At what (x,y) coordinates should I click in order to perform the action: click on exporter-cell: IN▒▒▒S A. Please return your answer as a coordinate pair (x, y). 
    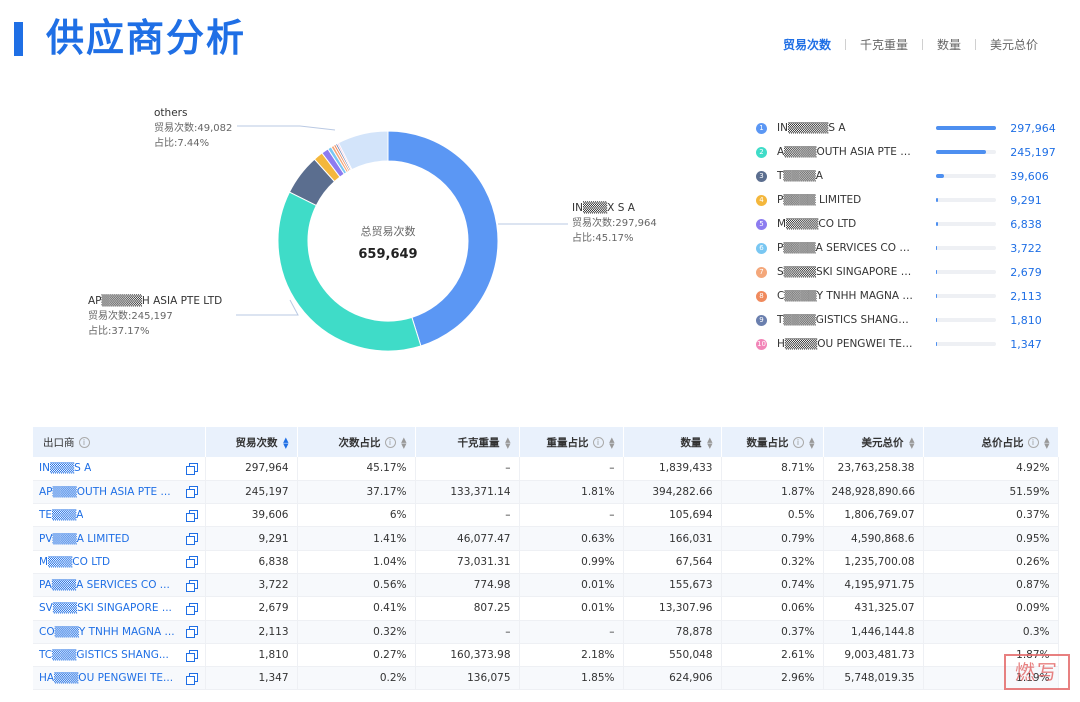
    Looking at the image, I should click on (119, 469).